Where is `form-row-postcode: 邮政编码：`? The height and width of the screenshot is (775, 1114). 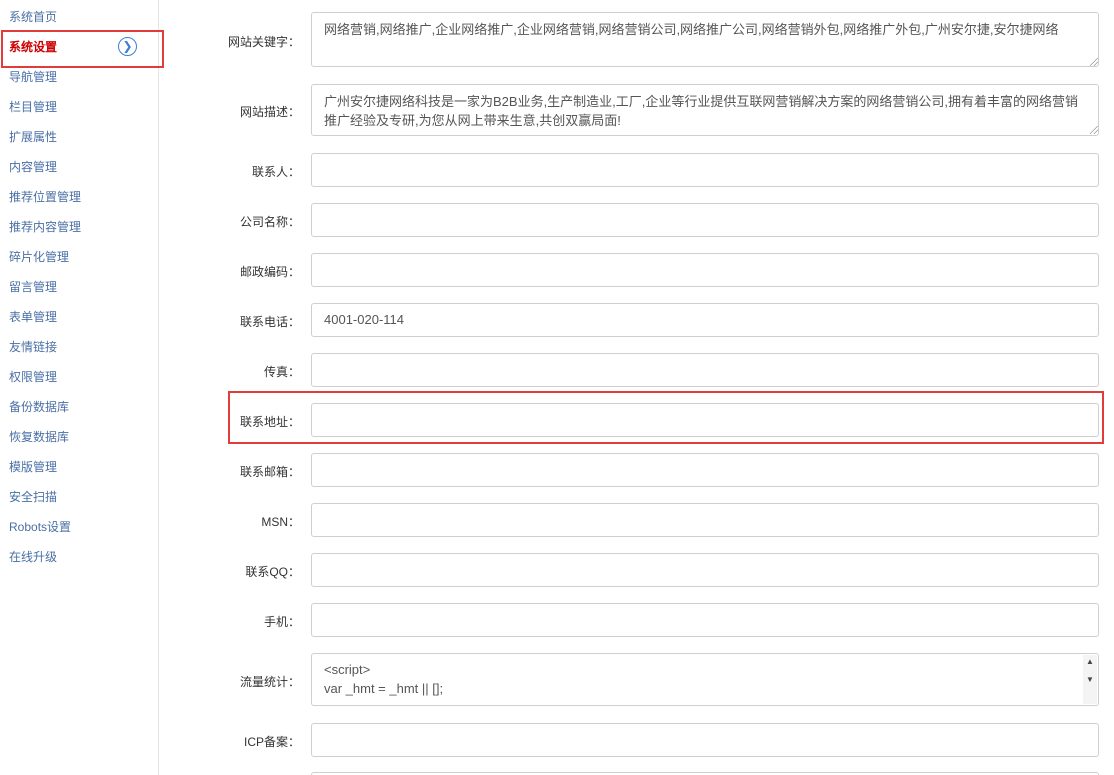
form-row-postcode: 邮政编码： is located at coordinates (636, 270).